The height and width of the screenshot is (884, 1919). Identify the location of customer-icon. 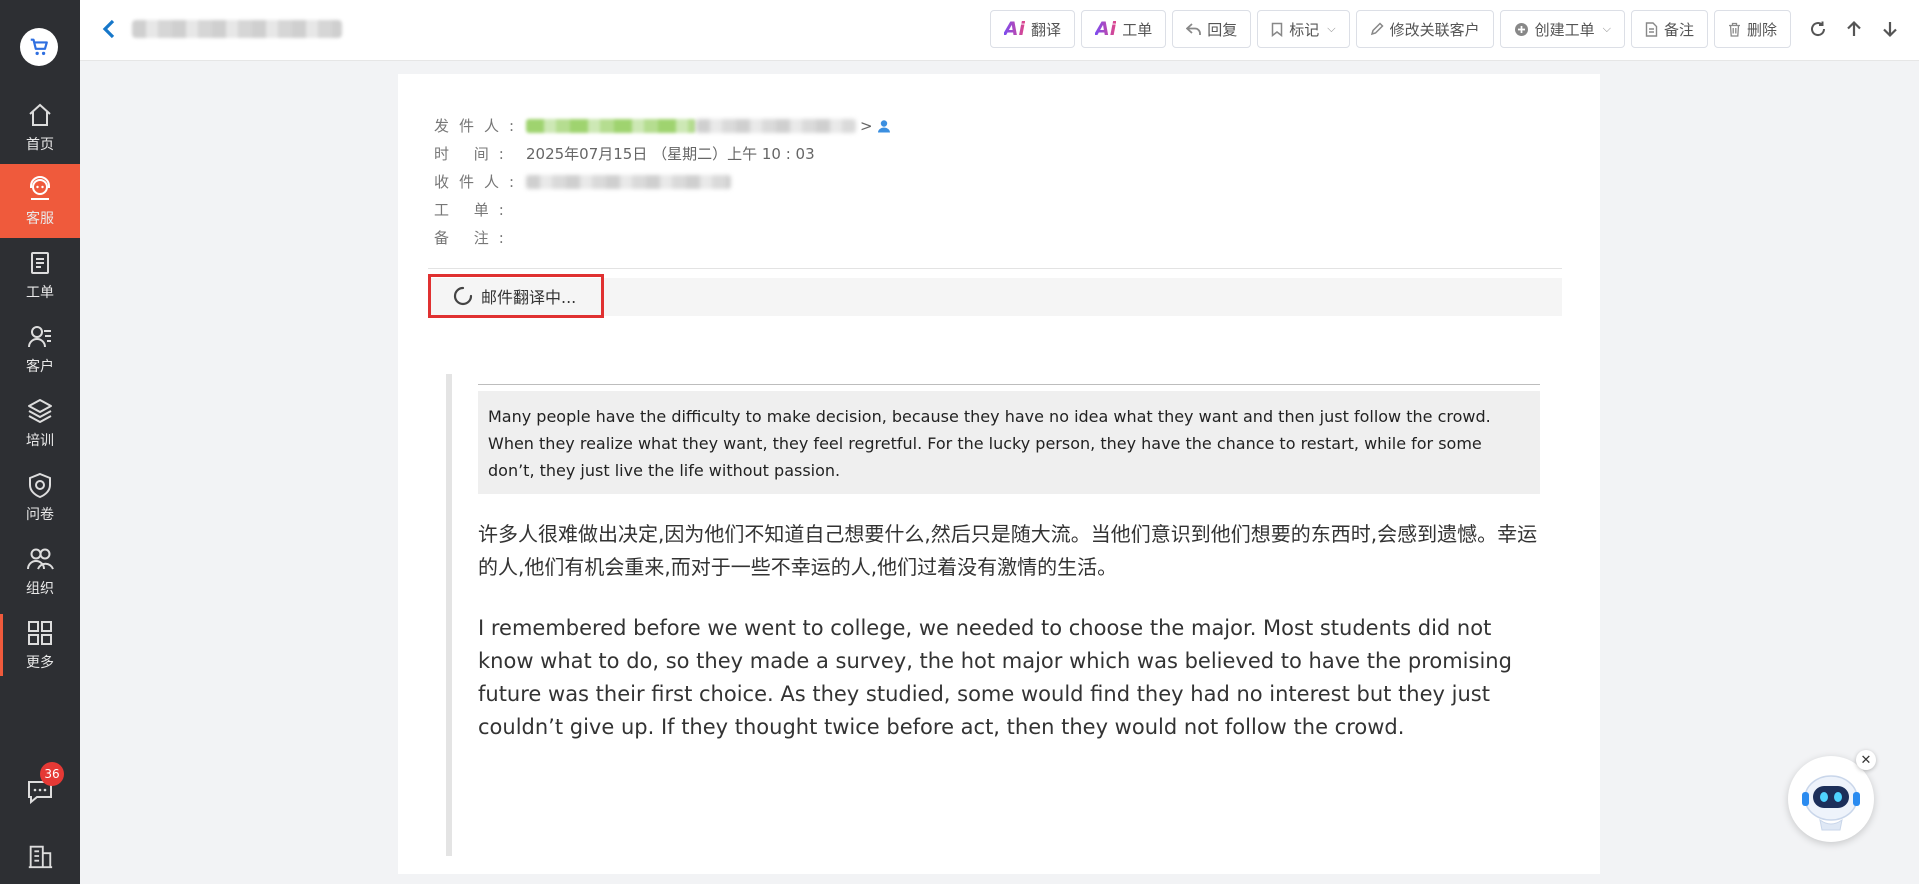
(39, 337).